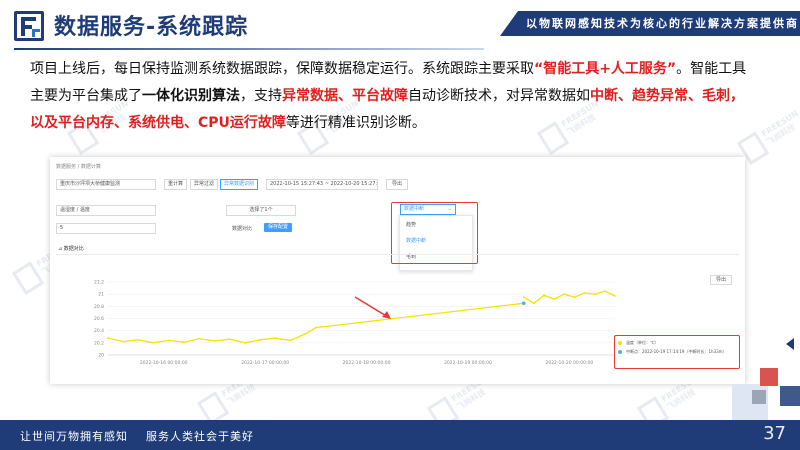  Describe the element at coordinates (99, 343) in the screenshot. I see `y-tick-label: 20.2` at that location.